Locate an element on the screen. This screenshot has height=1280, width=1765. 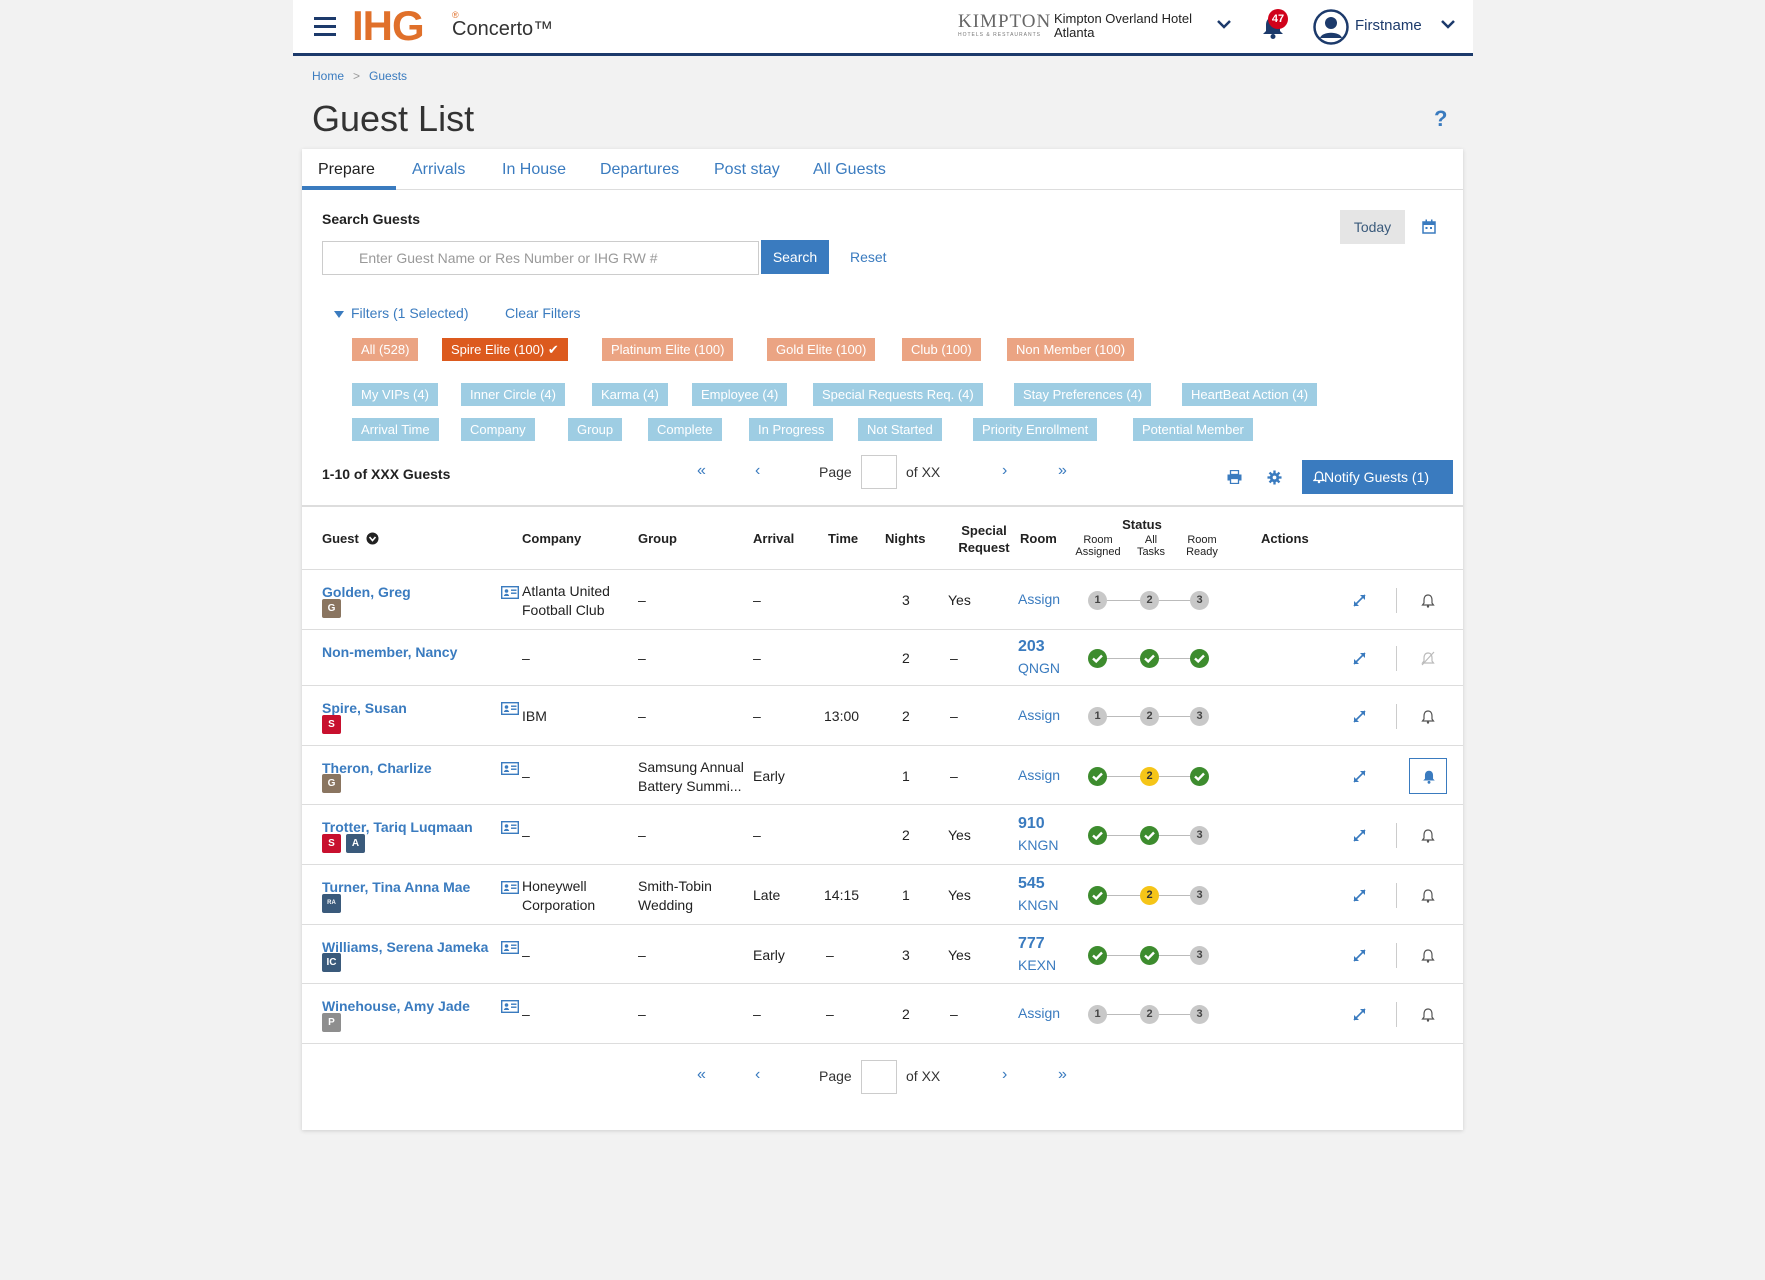
guest-name-link: Non-member, Nancy is located at coordinates (389, 652).